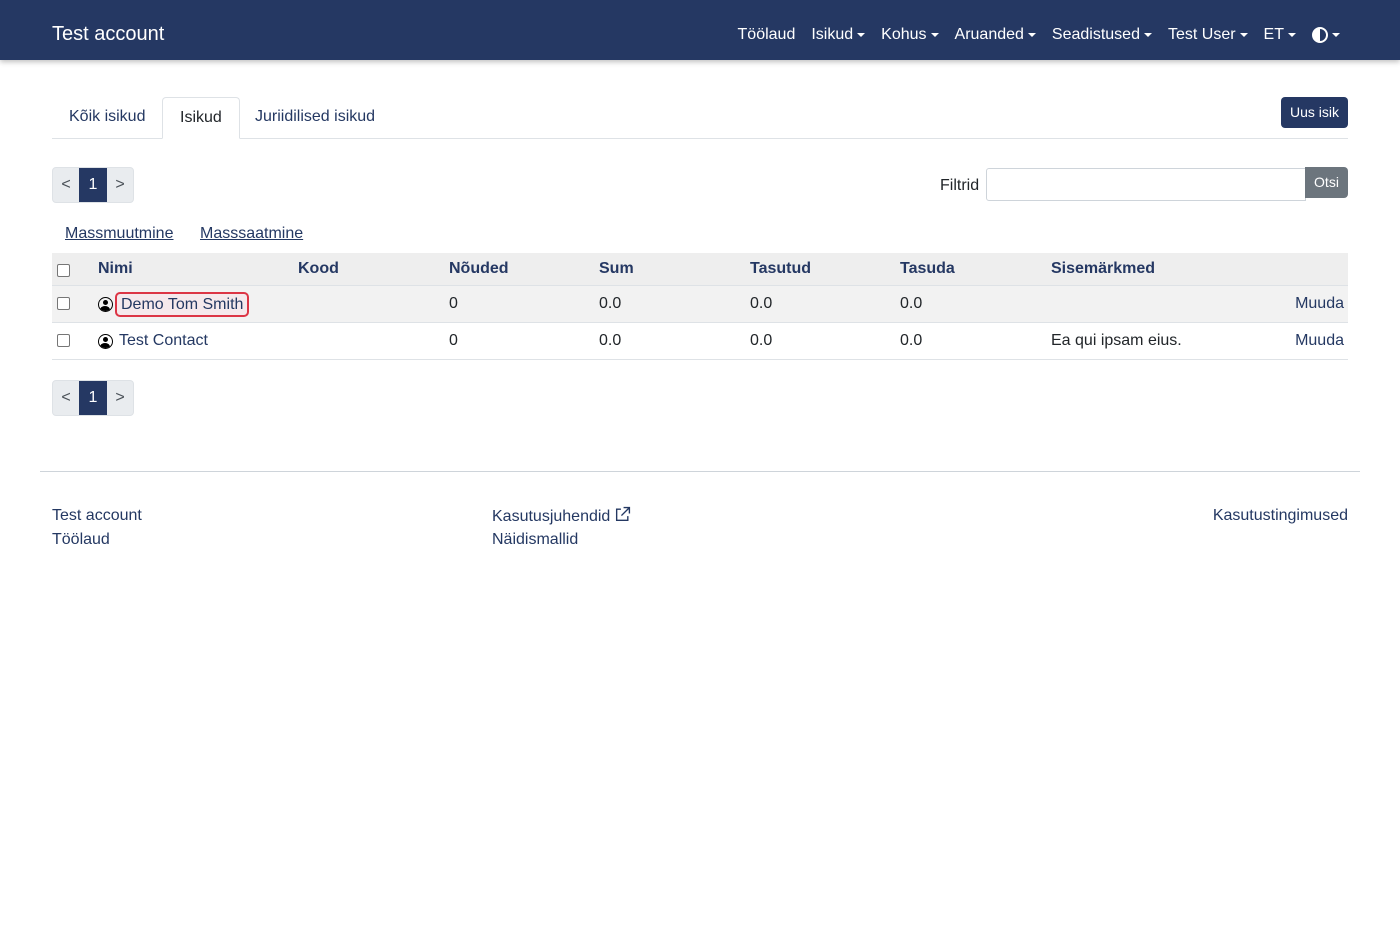 Image resolution: width=1400 pixels, height=940 pixels. I want to click on tab-all-persons: Kõik isikud, so click(107, 118).